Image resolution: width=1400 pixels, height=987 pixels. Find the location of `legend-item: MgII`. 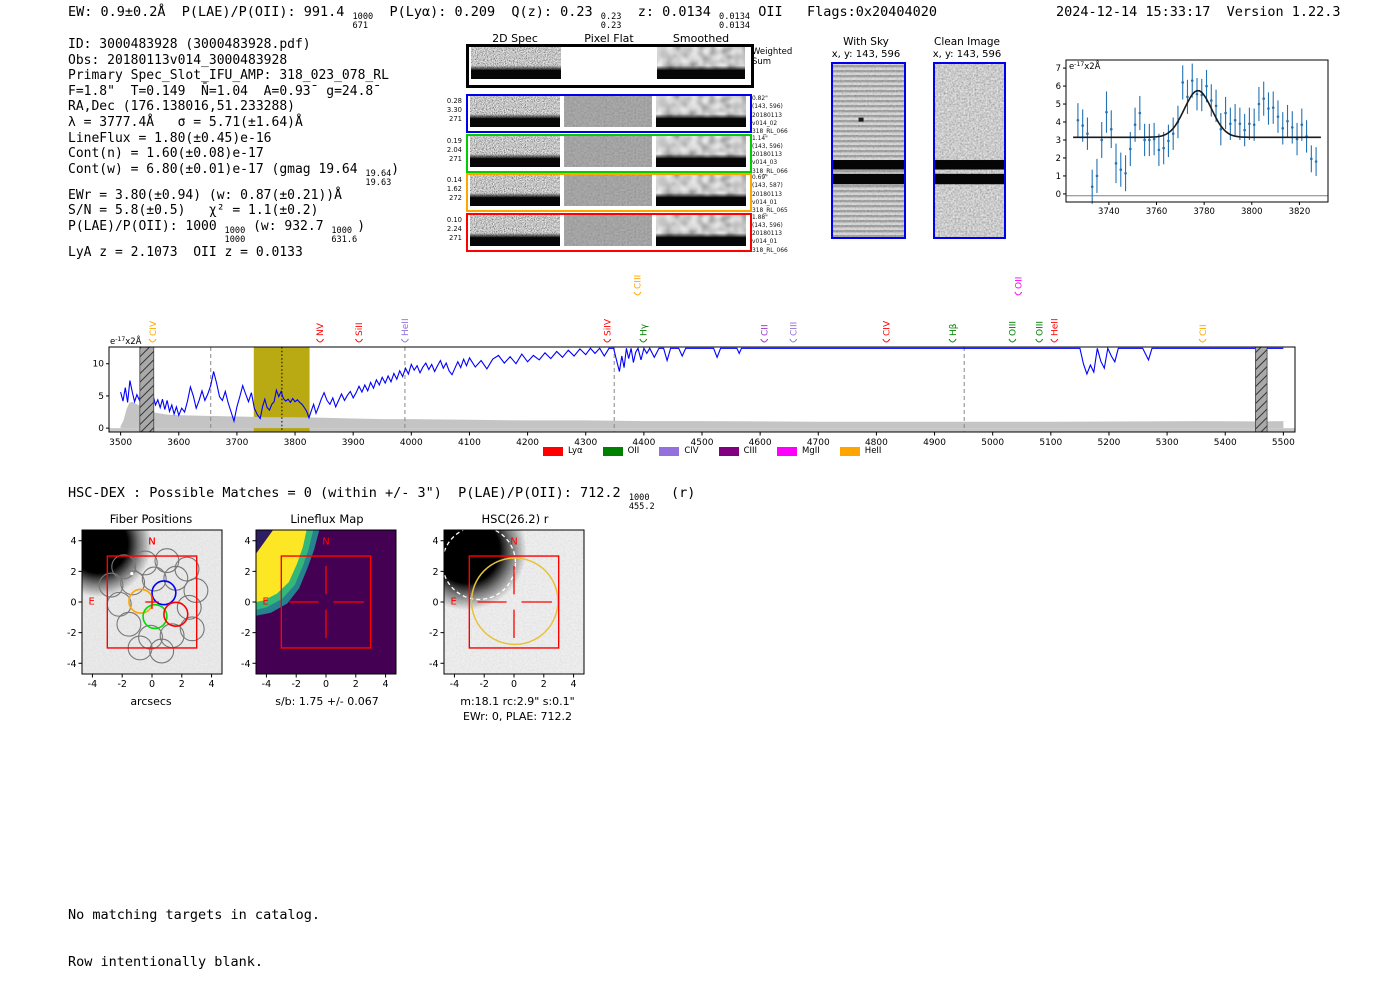

legend-item: MgII is located at coordinates (798, 451).